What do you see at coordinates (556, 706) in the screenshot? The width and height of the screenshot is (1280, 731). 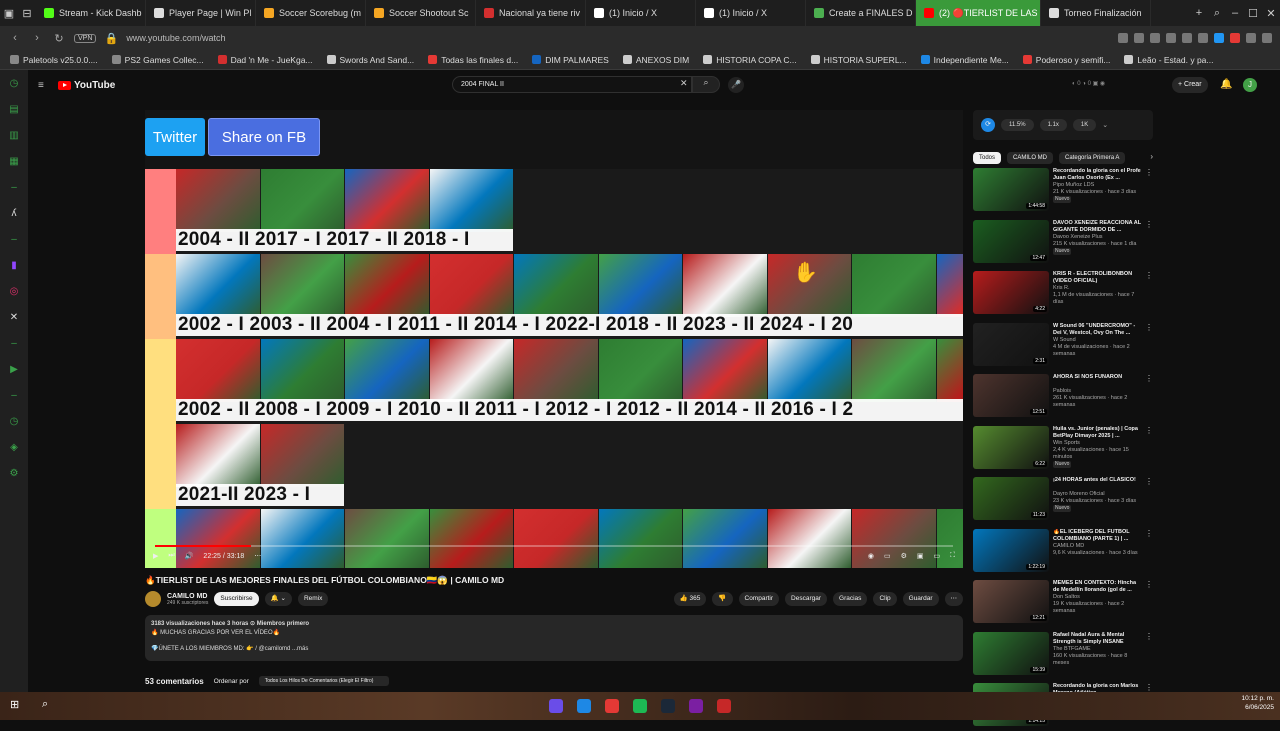 I see `copilot-icon` at bounding box center [556, 706].